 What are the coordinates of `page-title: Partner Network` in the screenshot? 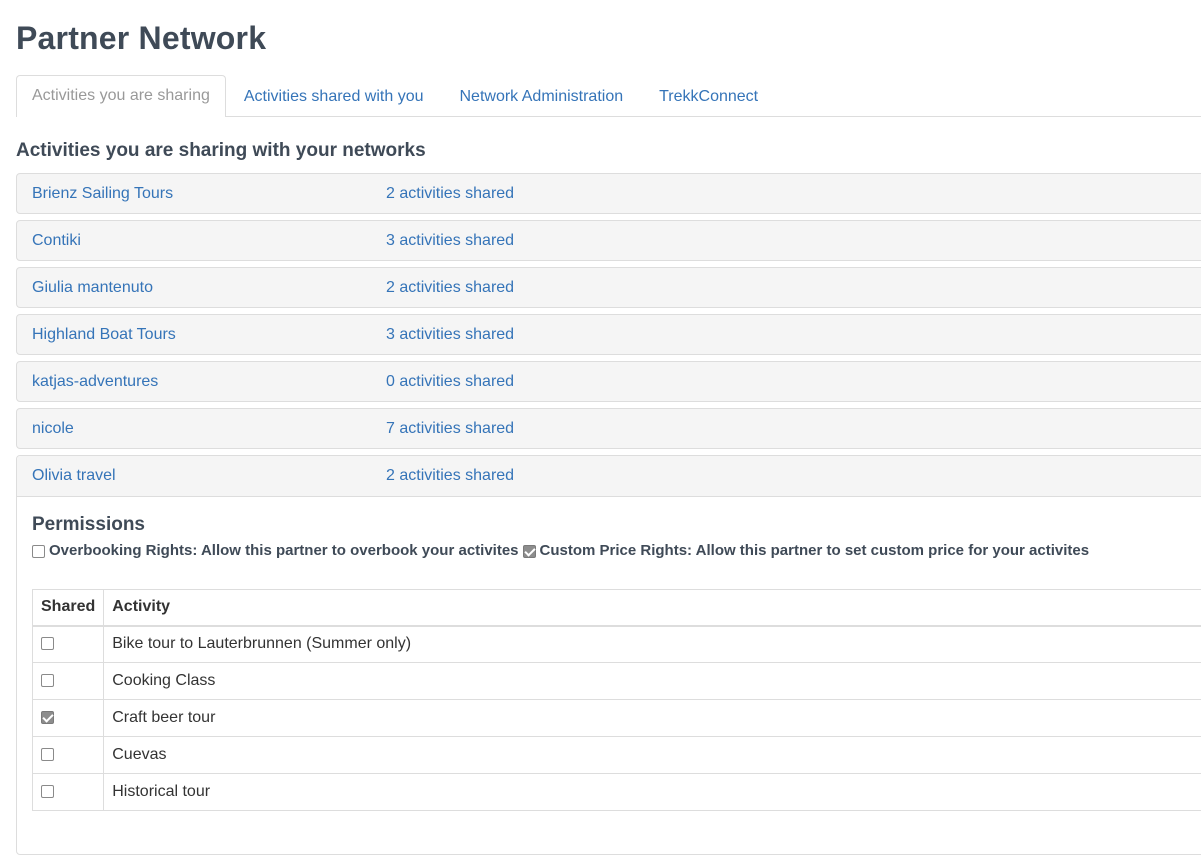 It's located at (141, 38).